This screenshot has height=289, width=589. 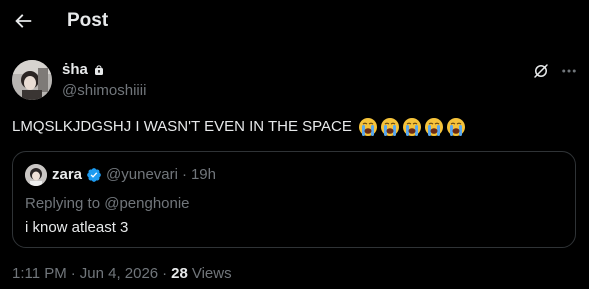 I want to click on avatar-image, so click(x=32, y=80).